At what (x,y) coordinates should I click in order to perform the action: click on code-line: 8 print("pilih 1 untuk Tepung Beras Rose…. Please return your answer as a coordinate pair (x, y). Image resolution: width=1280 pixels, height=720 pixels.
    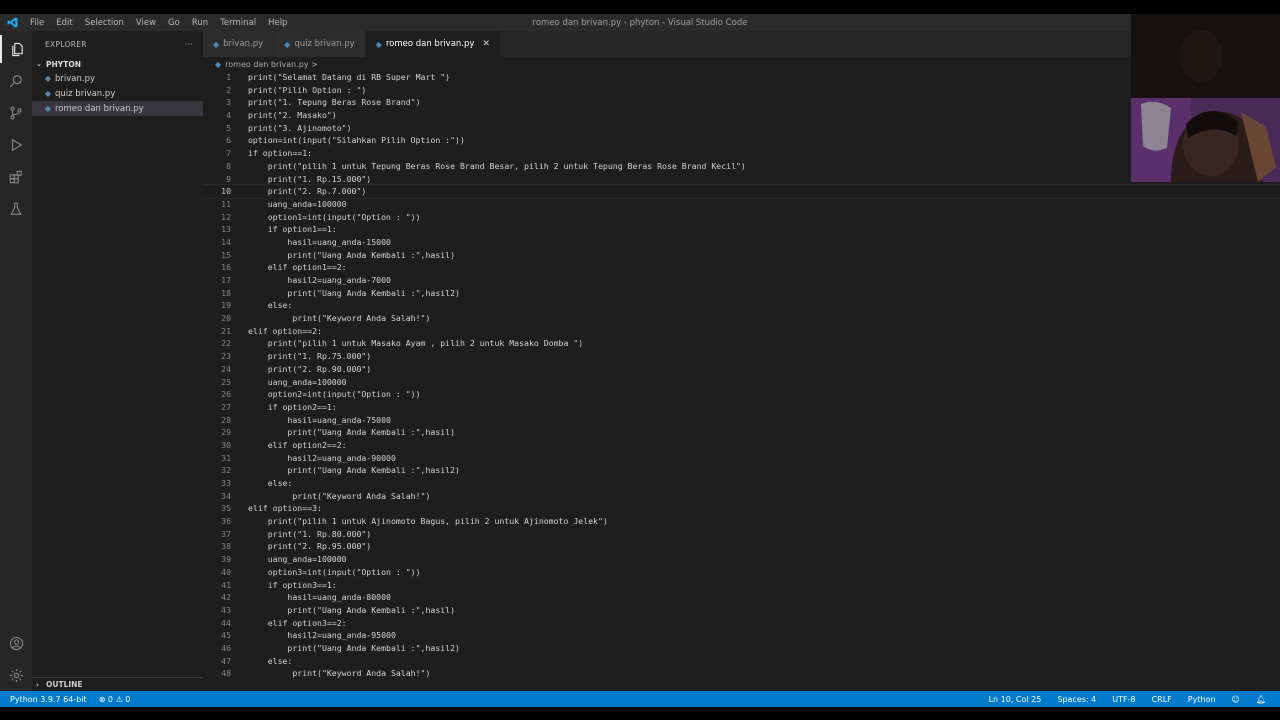
    Looking at the image, I should click on (741, 166).